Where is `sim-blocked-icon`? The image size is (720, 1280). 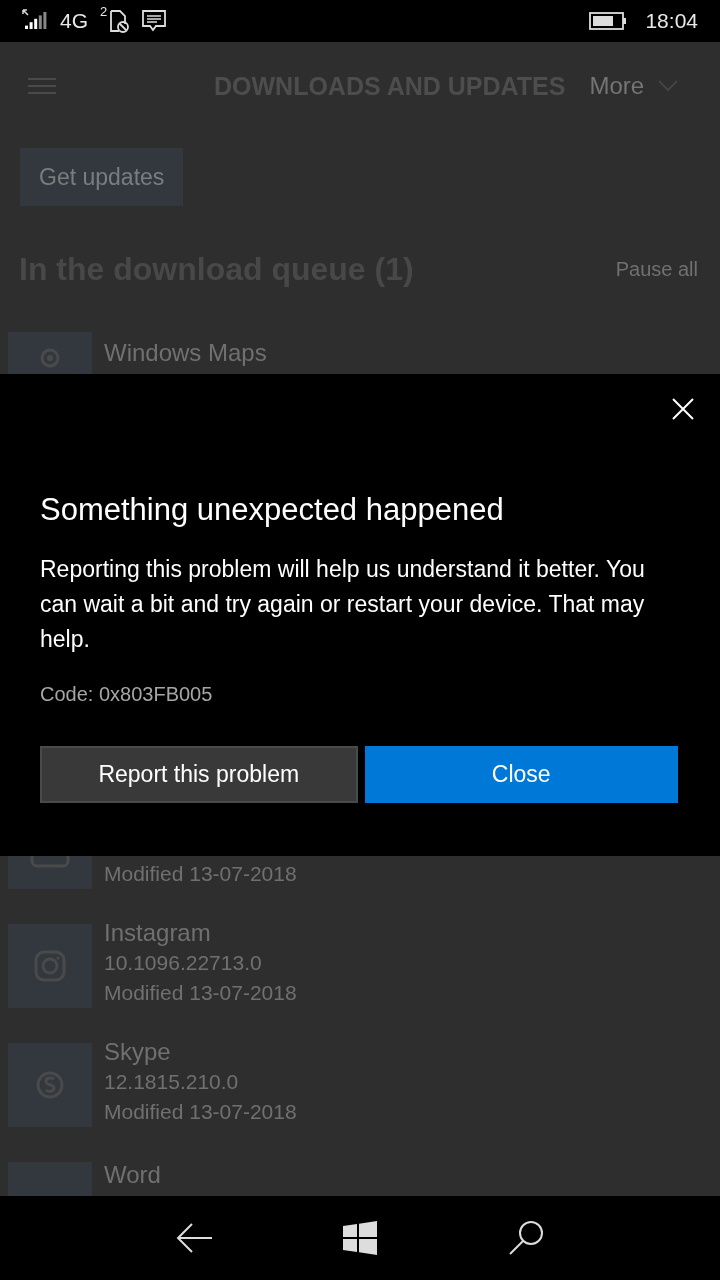 sim-blocked-icon is located at coordinates (118, 21).